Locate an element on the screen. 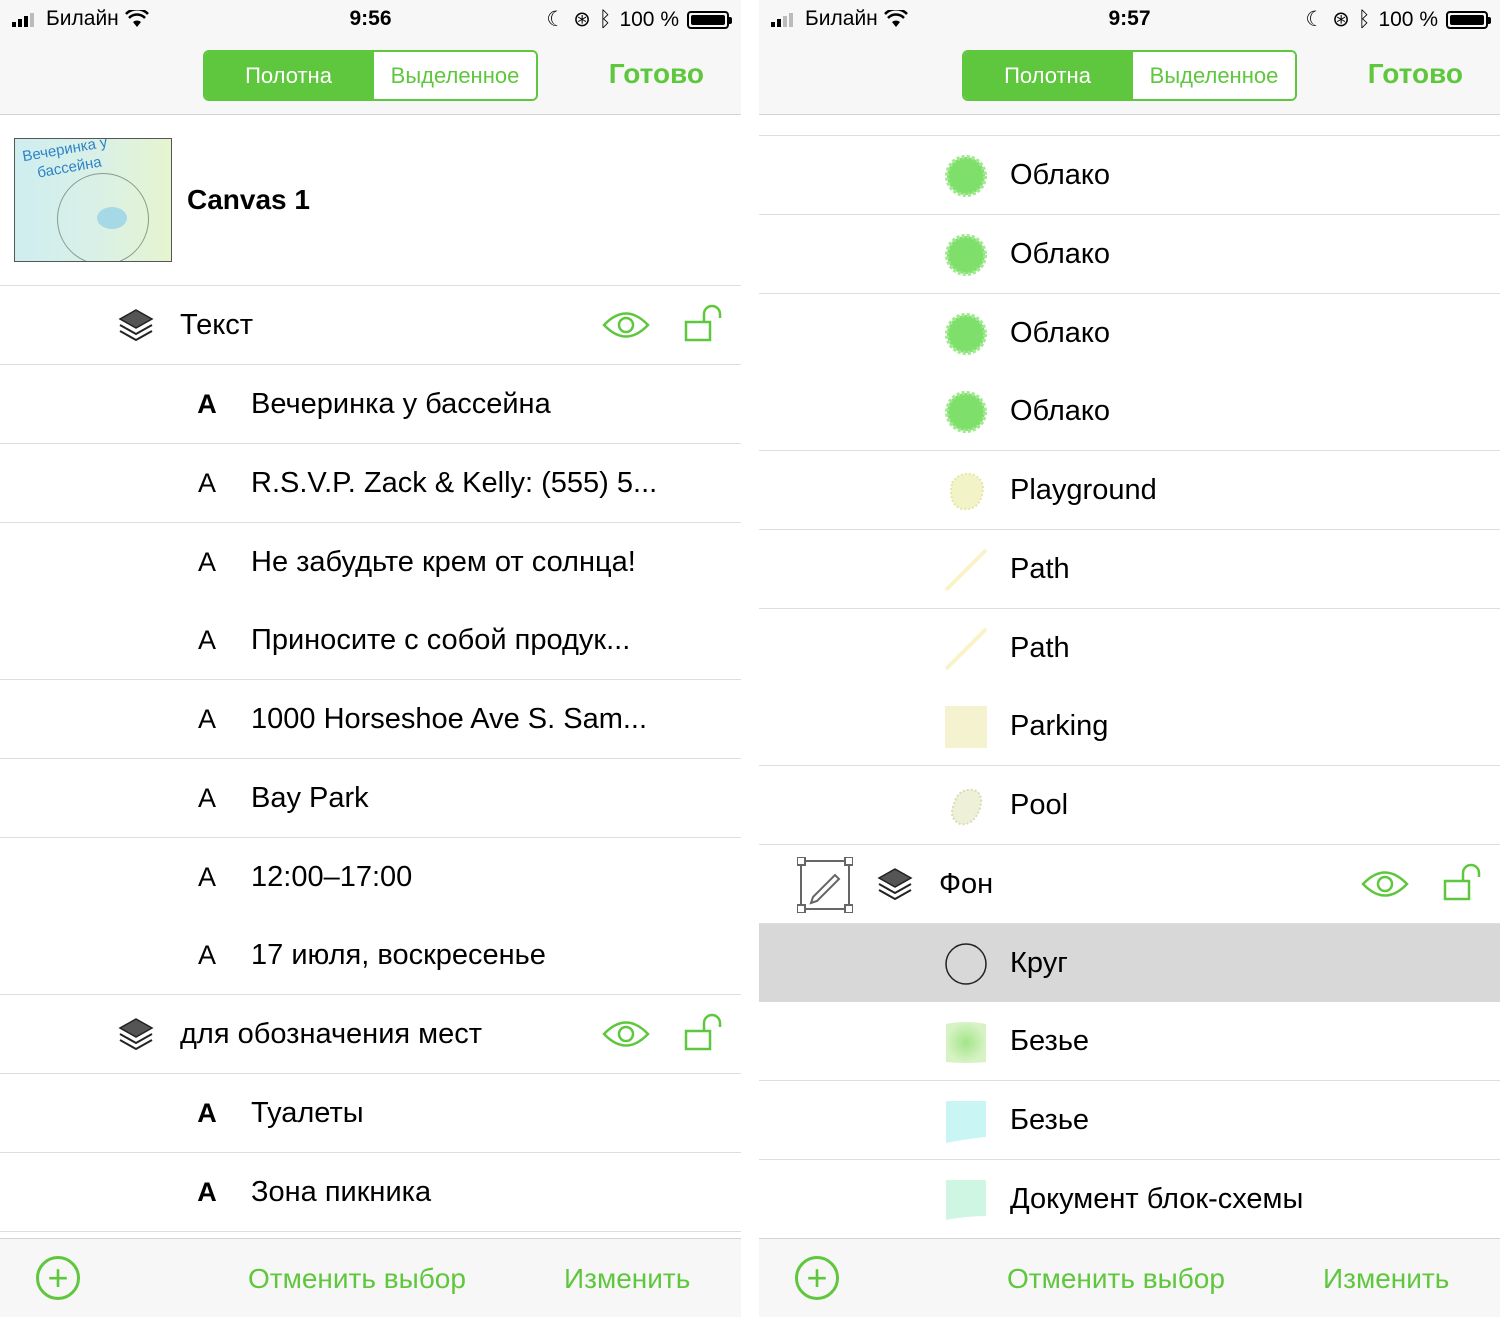 Image resolution: width=1500 pixels, height=1317 pixels. canvas-thumbnail: Вечеринка у бассейна is located at coordinates (93, 200).